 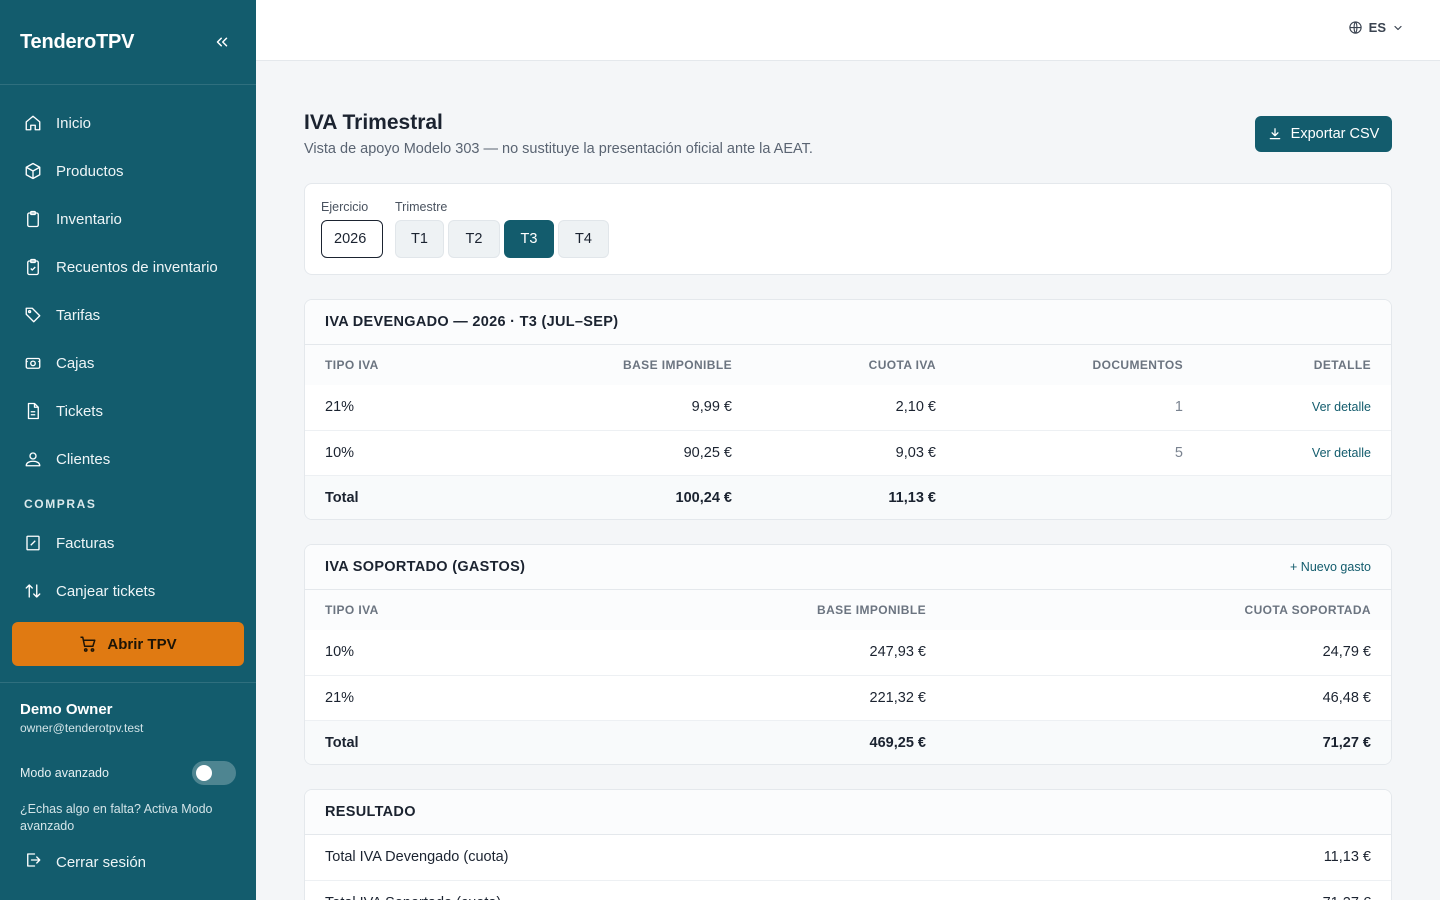 What do you see at coordinates (66, 709) in the screenshot?
I see `user-name: Demo Owner` at bounding box center [66, 709].